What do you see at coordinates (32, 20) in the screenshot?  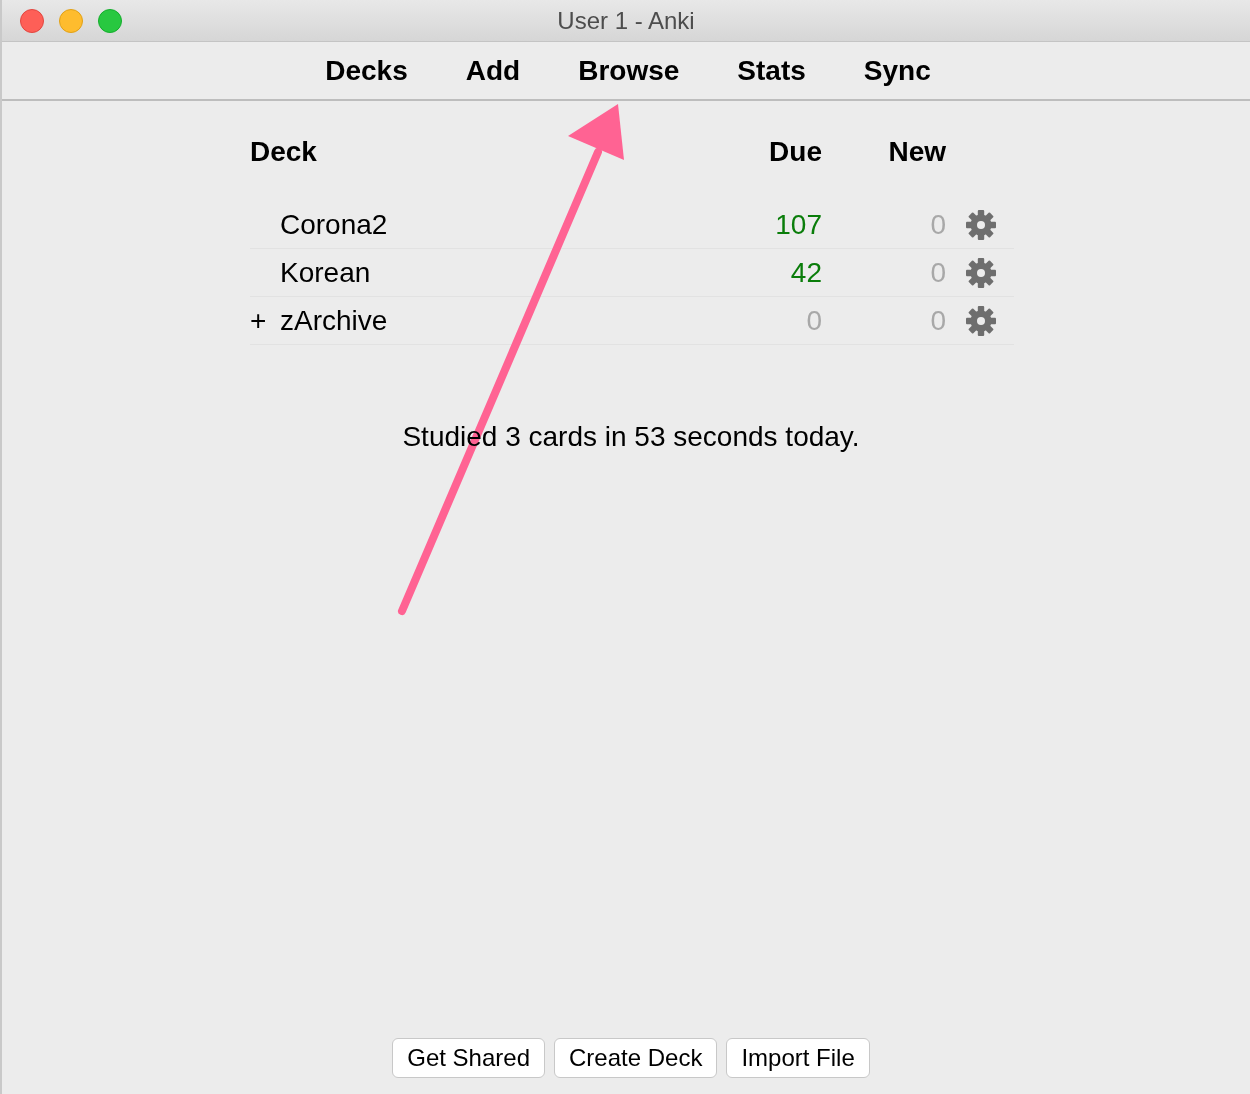 I see `close-button` at bounding box center [32, 20].